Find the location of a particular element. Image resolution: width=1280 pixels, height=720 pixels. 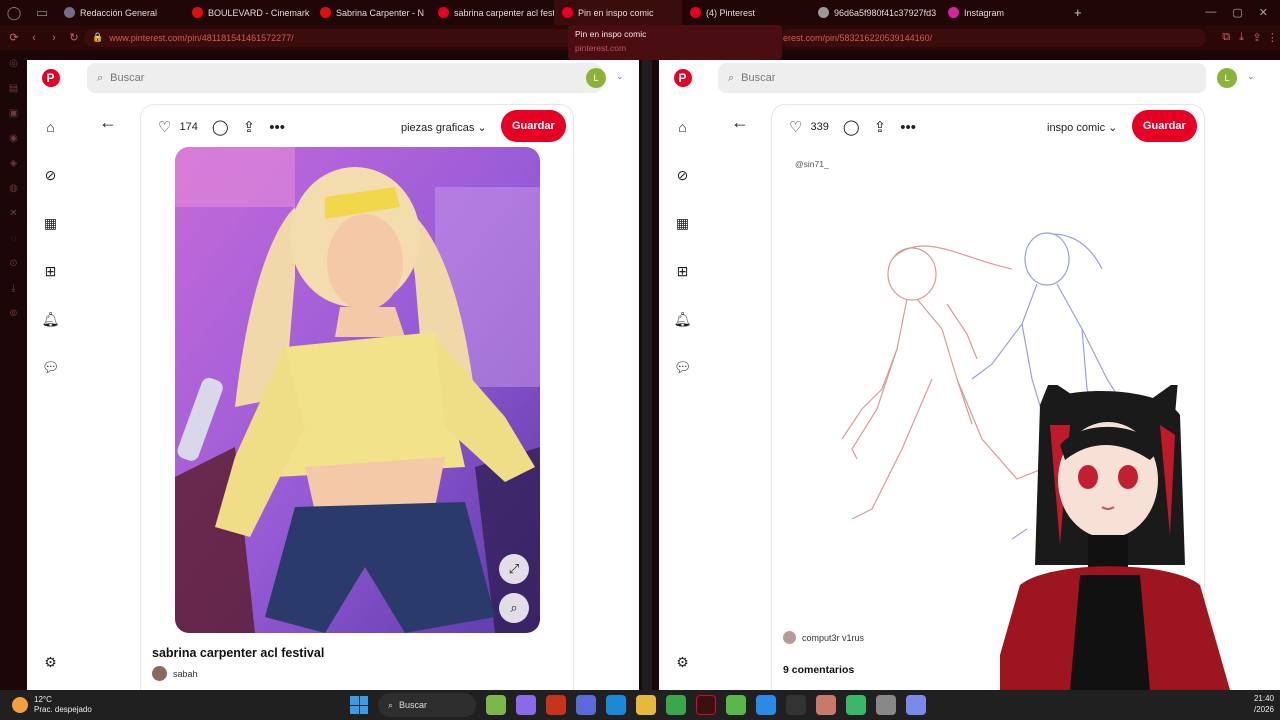

forward-icon: › is located at coordinates (54, 38).